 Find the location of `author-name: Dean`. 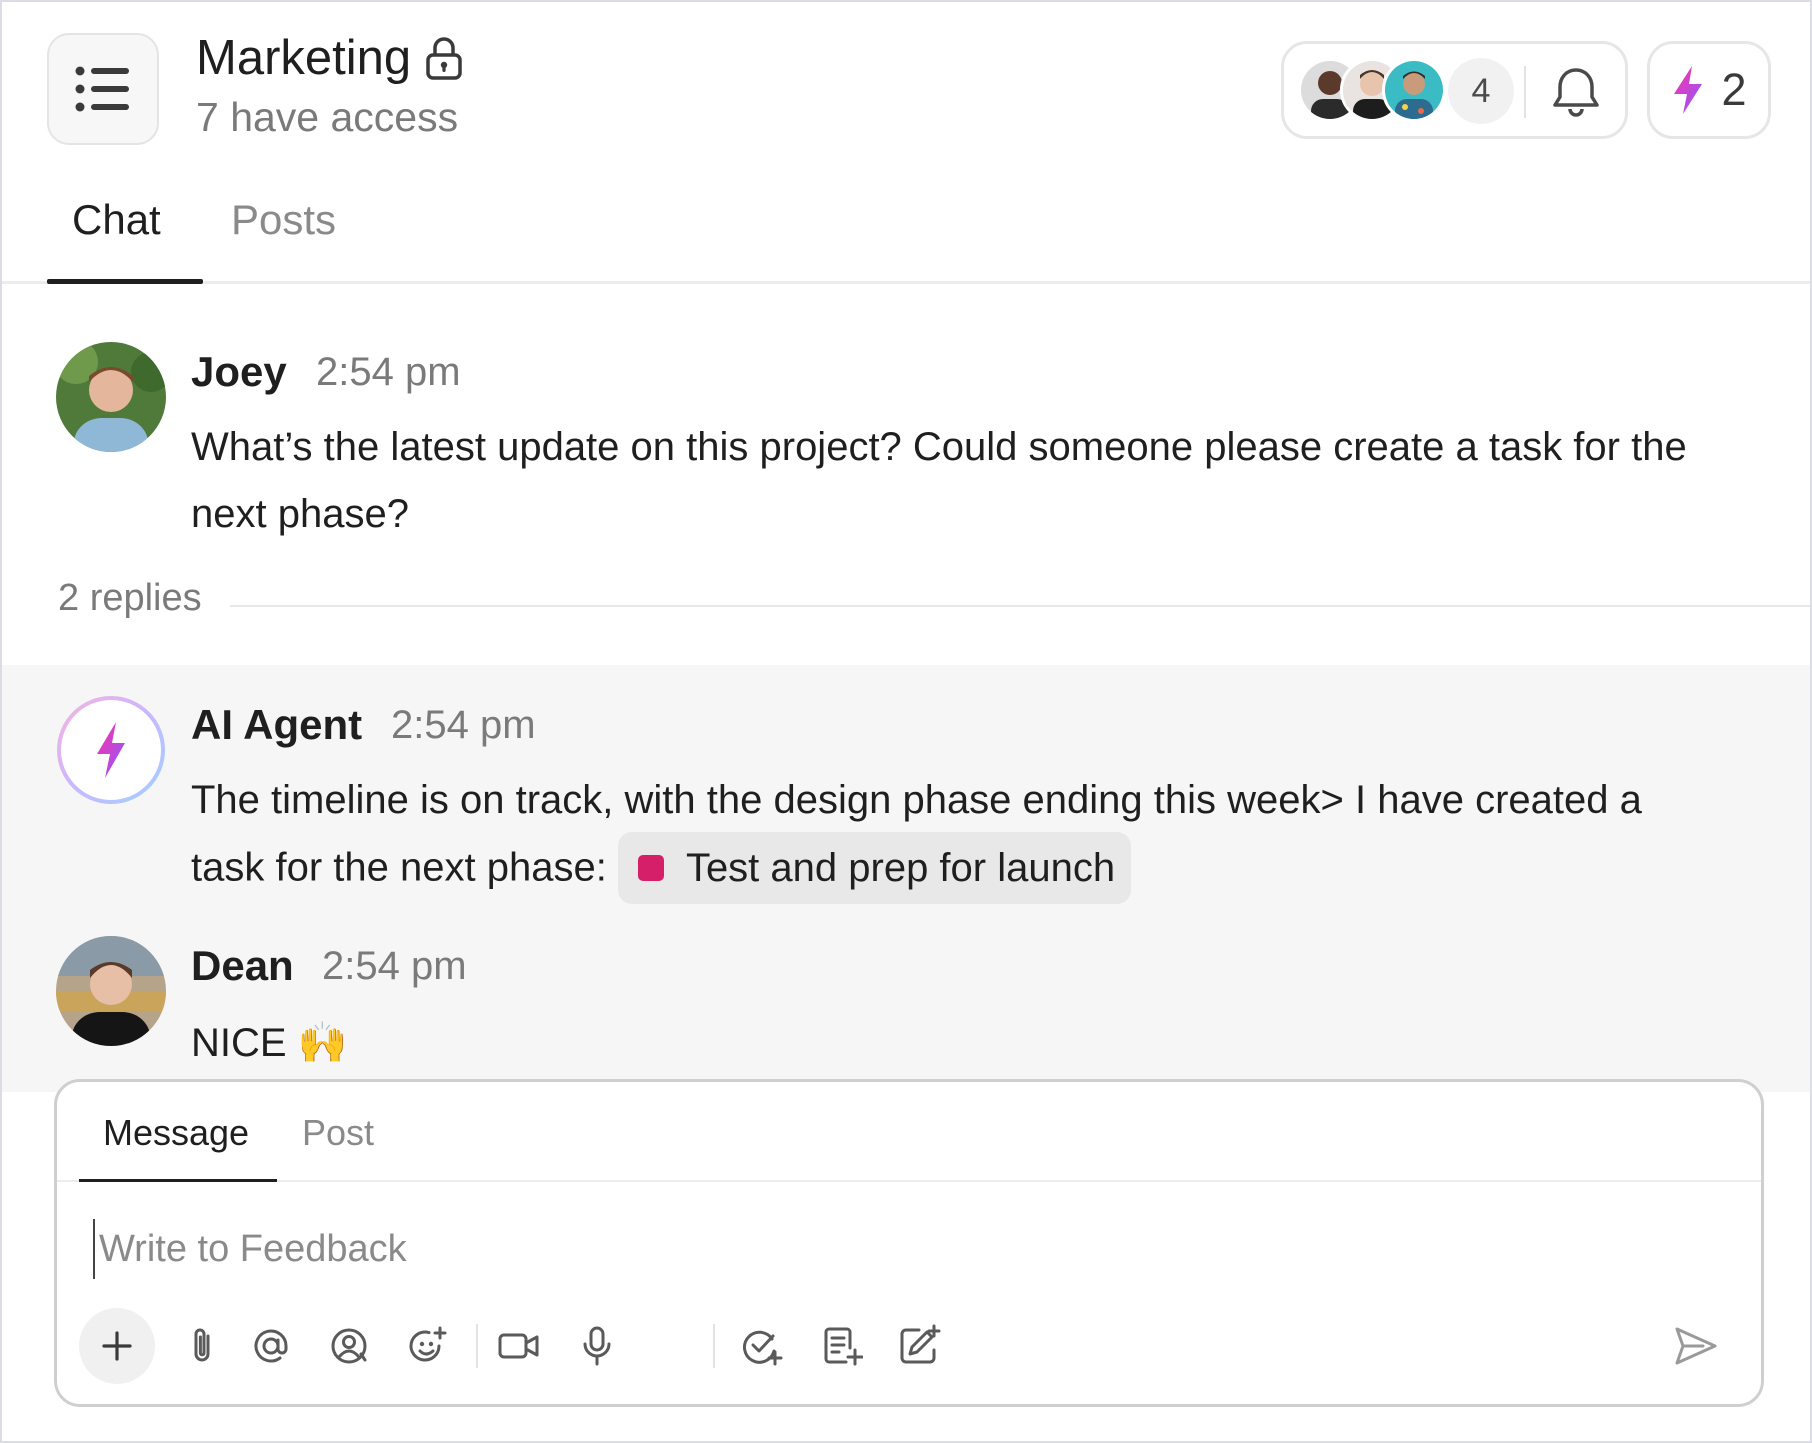

author-name: Dean is located at coordinates (242, 966).